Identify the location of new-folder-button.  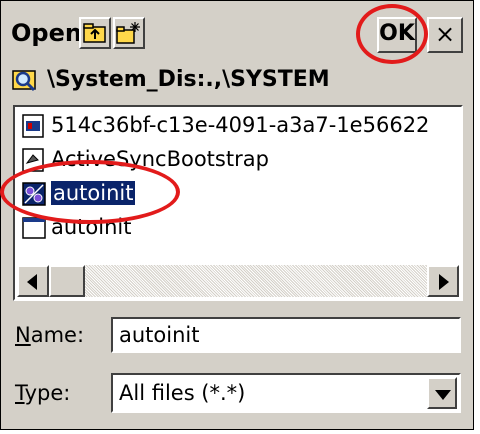
(129, 33).